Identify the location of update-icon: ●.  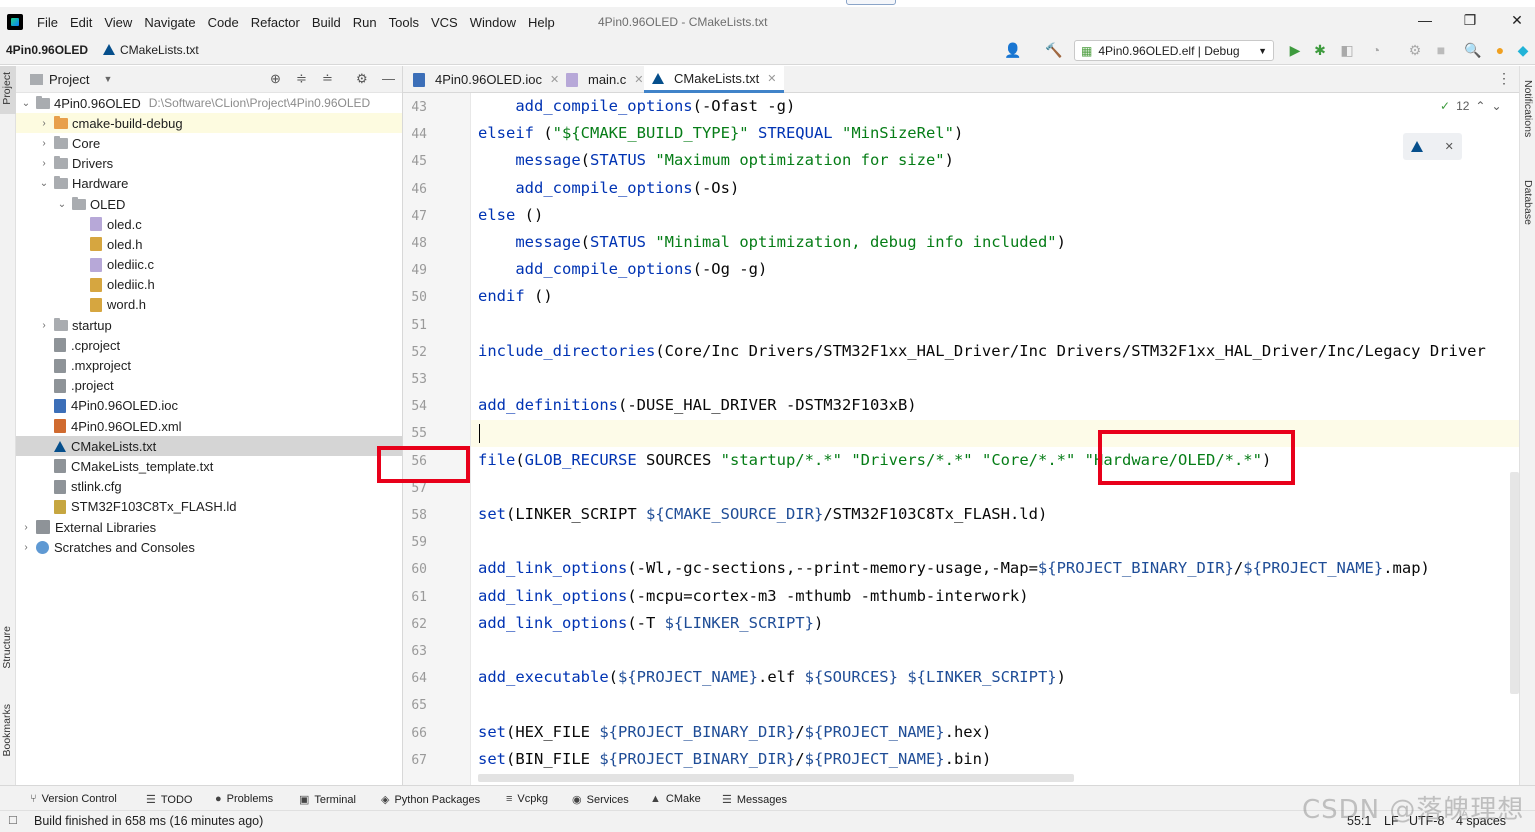
(1500, 50).